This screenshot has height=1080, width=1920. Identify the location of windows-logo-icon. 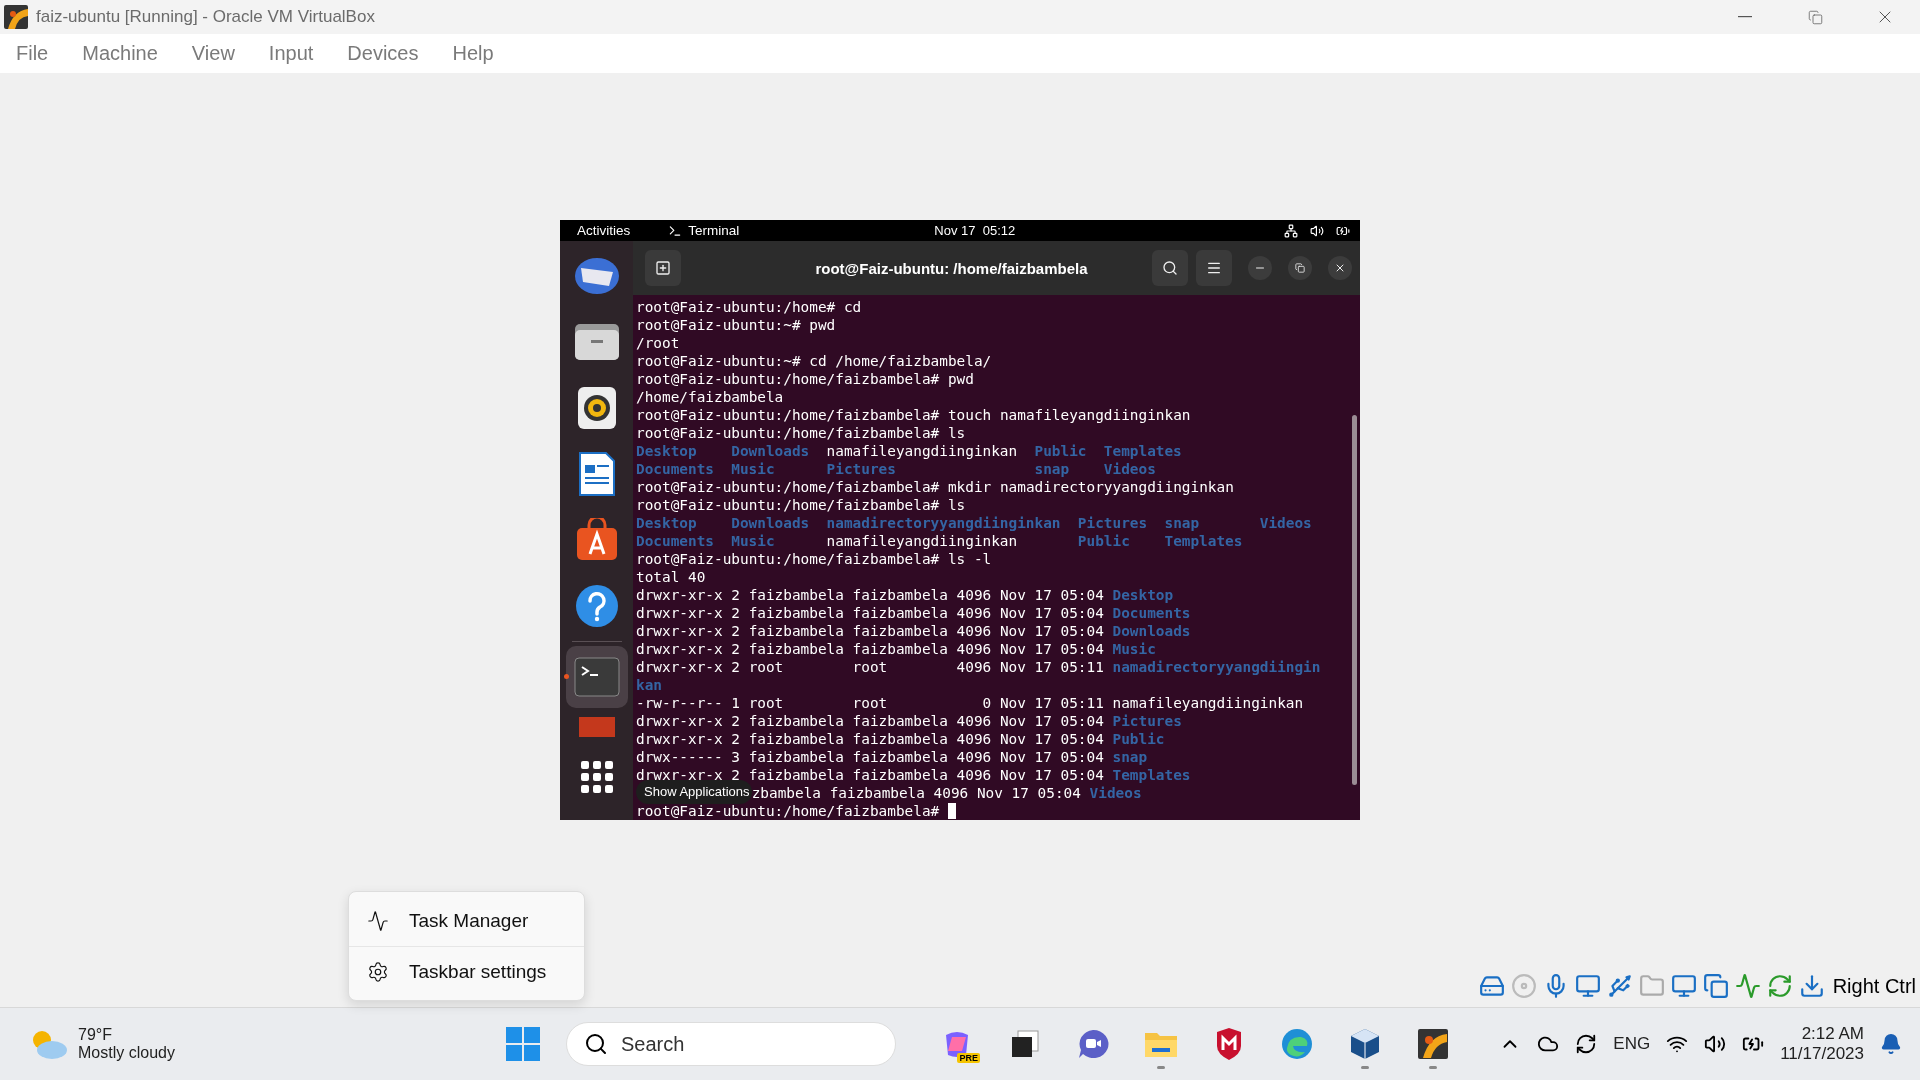
(523, 1044).